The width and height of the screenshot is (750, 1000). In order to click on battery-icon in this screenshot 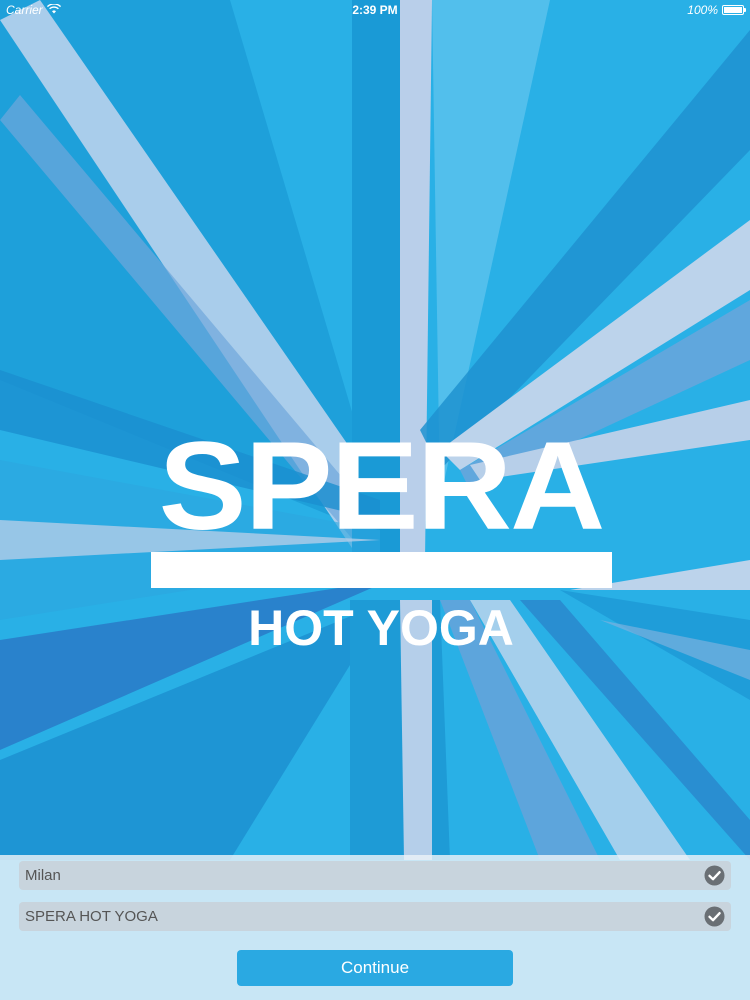, I will do `click(734, 10)`.